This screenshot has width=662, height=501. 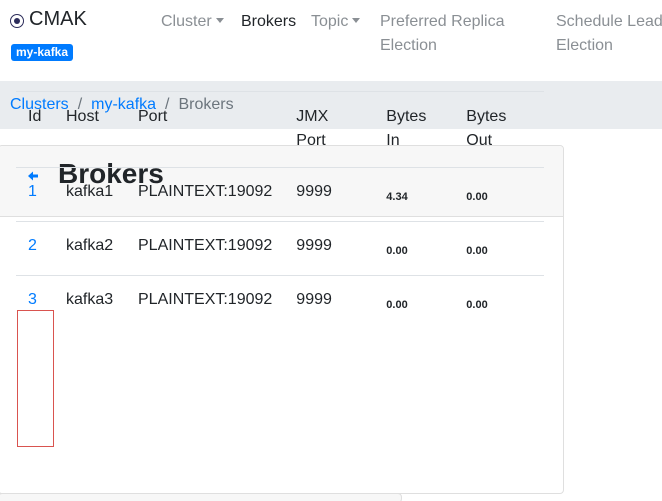 What do you see at coordinates (17, 21) in the screenshot?
I see `target-icon` at bounding box center [17, 21].